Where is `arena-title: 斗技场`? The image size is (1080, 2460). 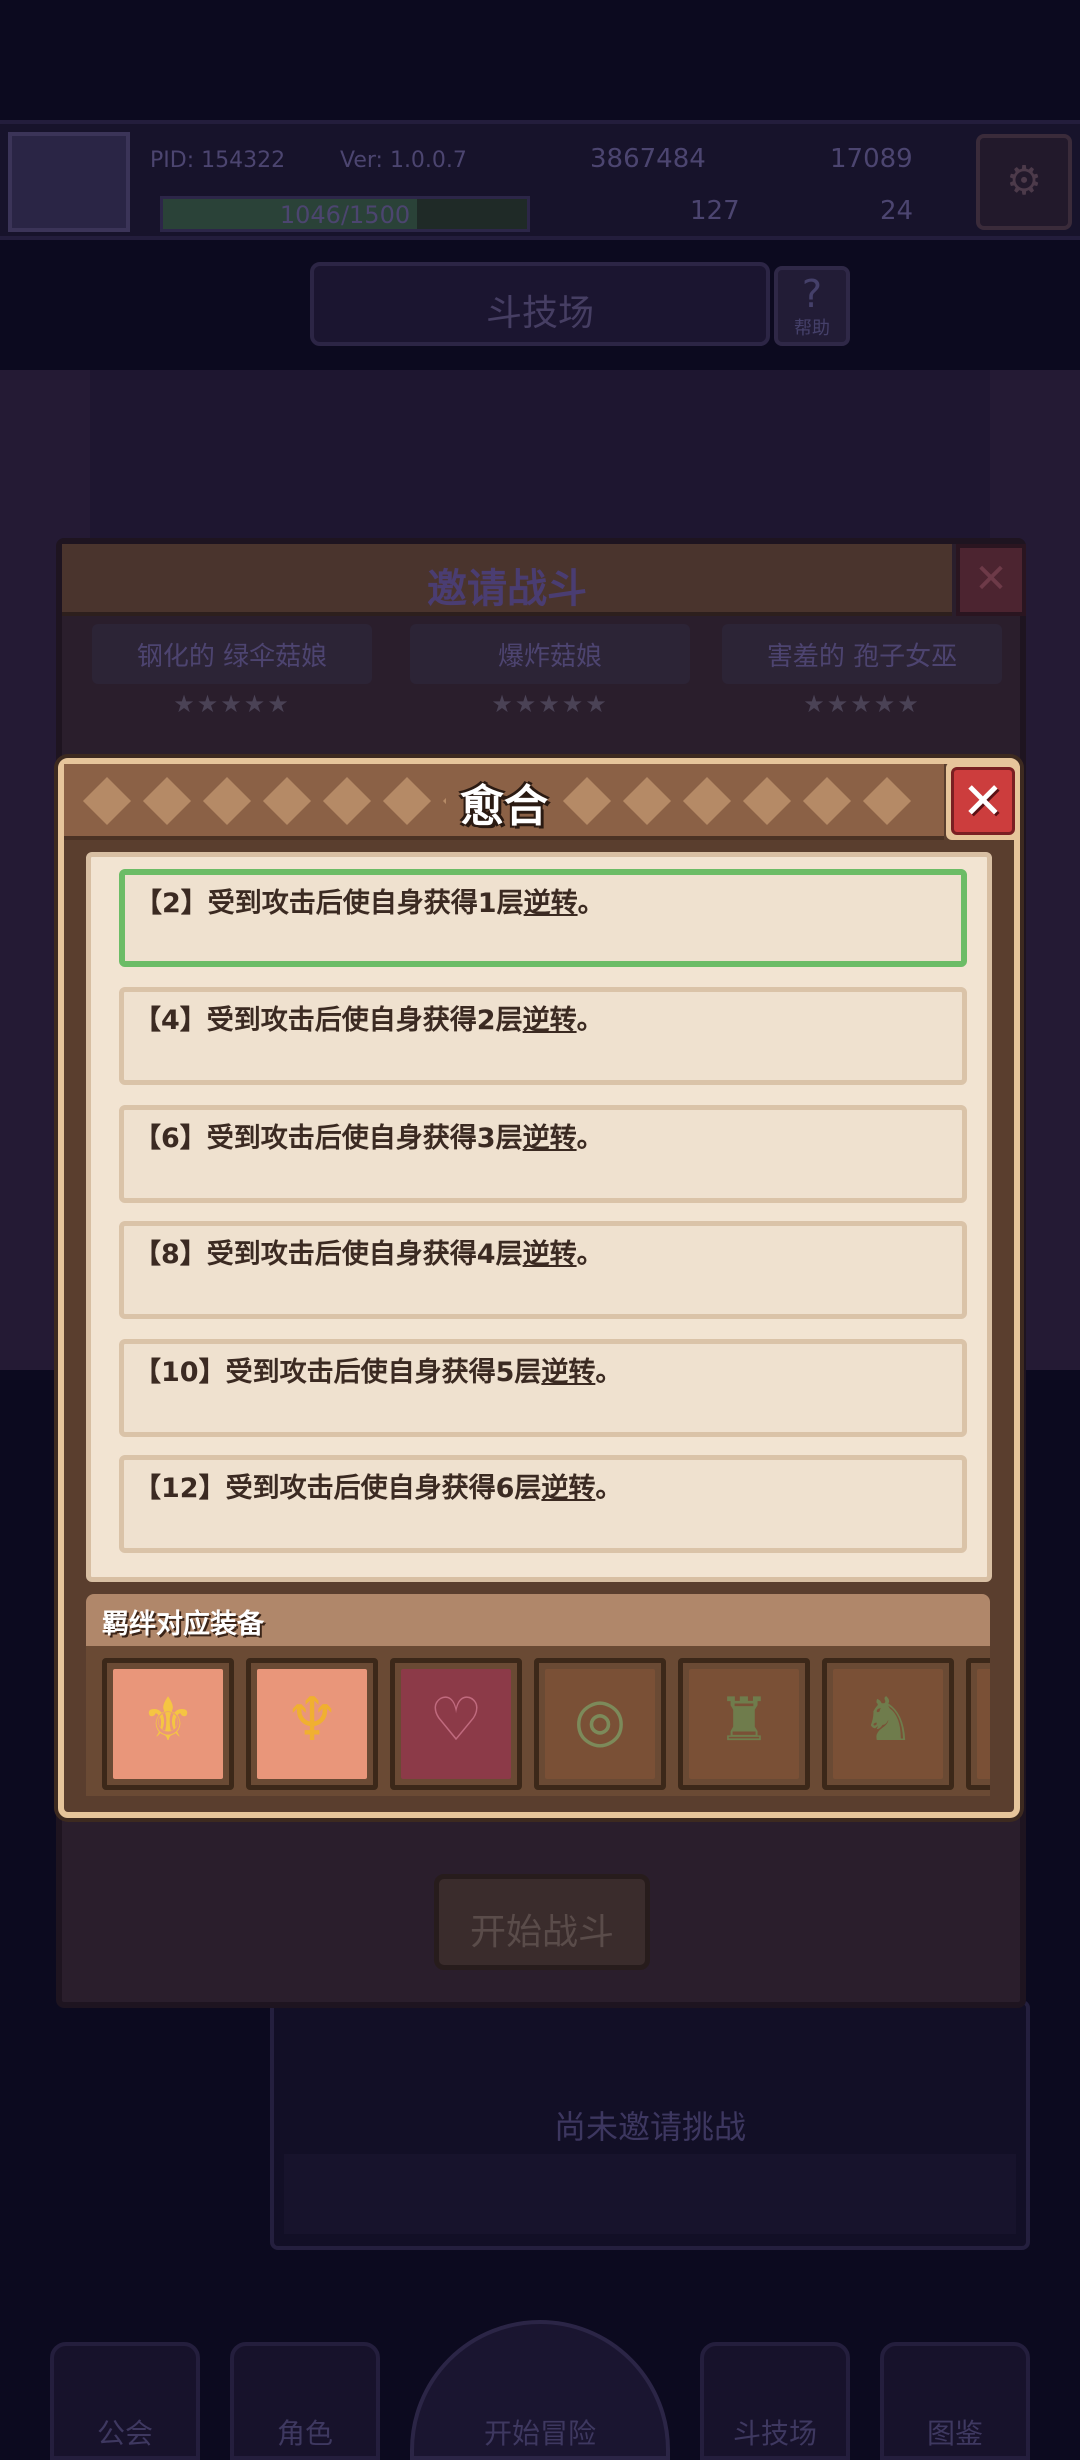
arena-title: 斗技场 is located at coordinates (539, 313).